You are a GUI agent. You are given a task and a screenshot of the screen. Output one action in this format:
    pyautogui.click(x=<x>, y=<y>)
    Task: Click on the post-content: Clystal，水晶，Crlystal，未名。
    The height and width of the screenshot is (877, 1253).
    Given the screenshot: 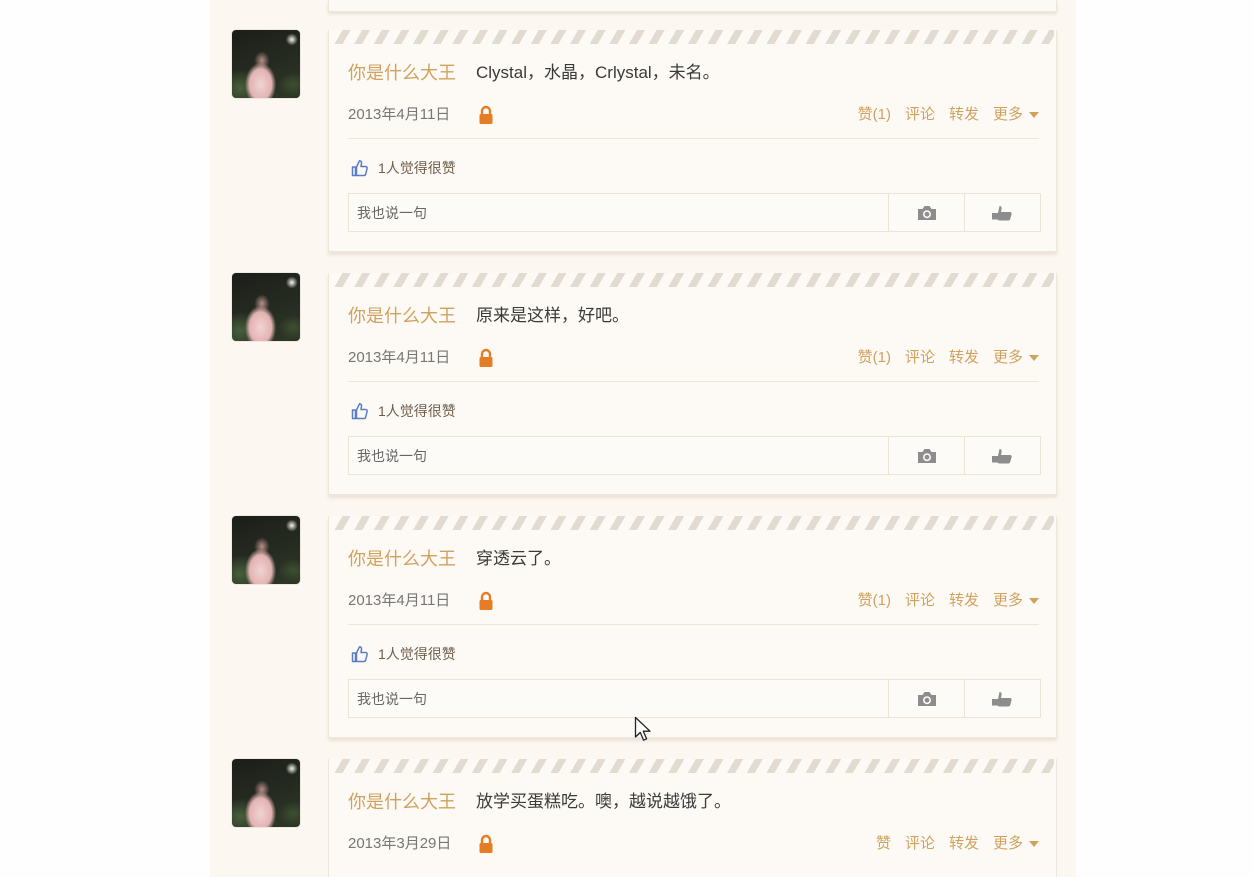 What is the action you would take?
    pyautogui.click(x=598, y=72)
    